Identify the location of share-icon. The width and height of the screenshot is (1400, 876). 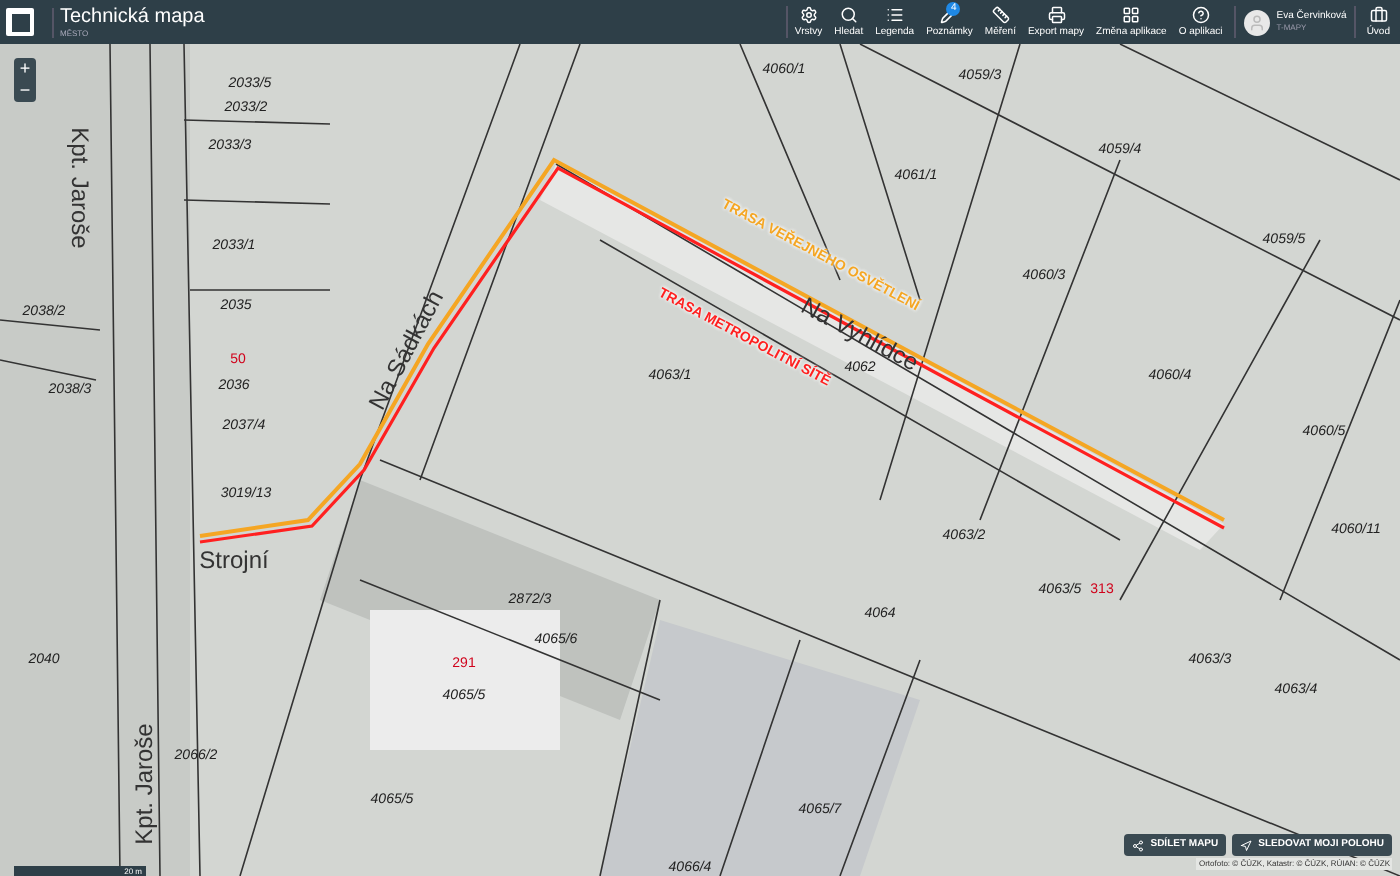
(1138, 845).